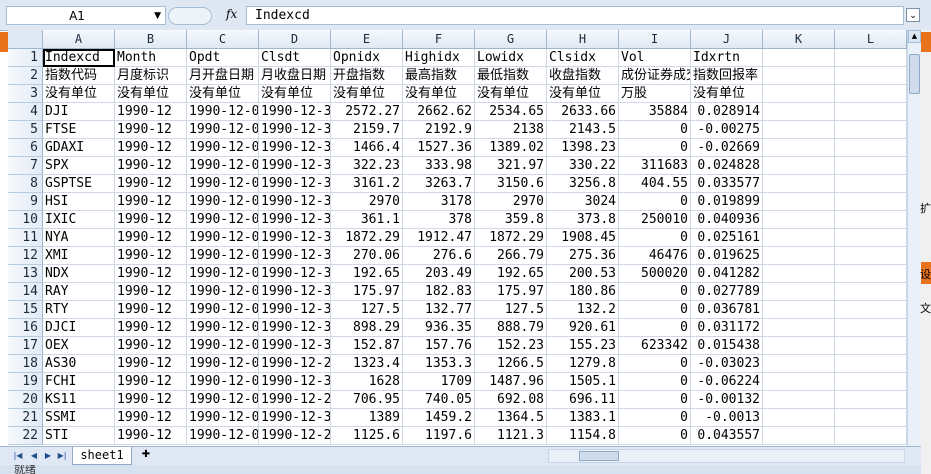 This screenshot has height=474, width=931. Describe the element at coordinates (871, 400) in the screenshot. I see `cell-l20` at that location.